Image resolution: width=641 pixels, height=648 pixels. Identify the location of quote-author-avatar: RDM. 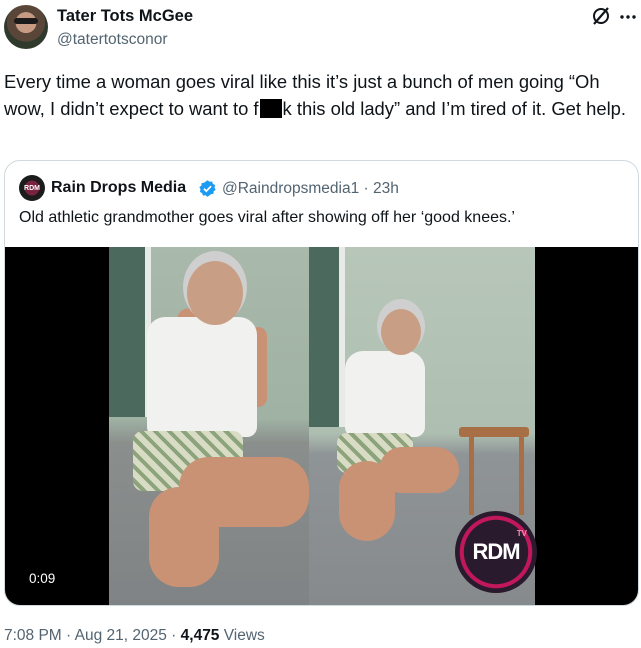
(32, 188).